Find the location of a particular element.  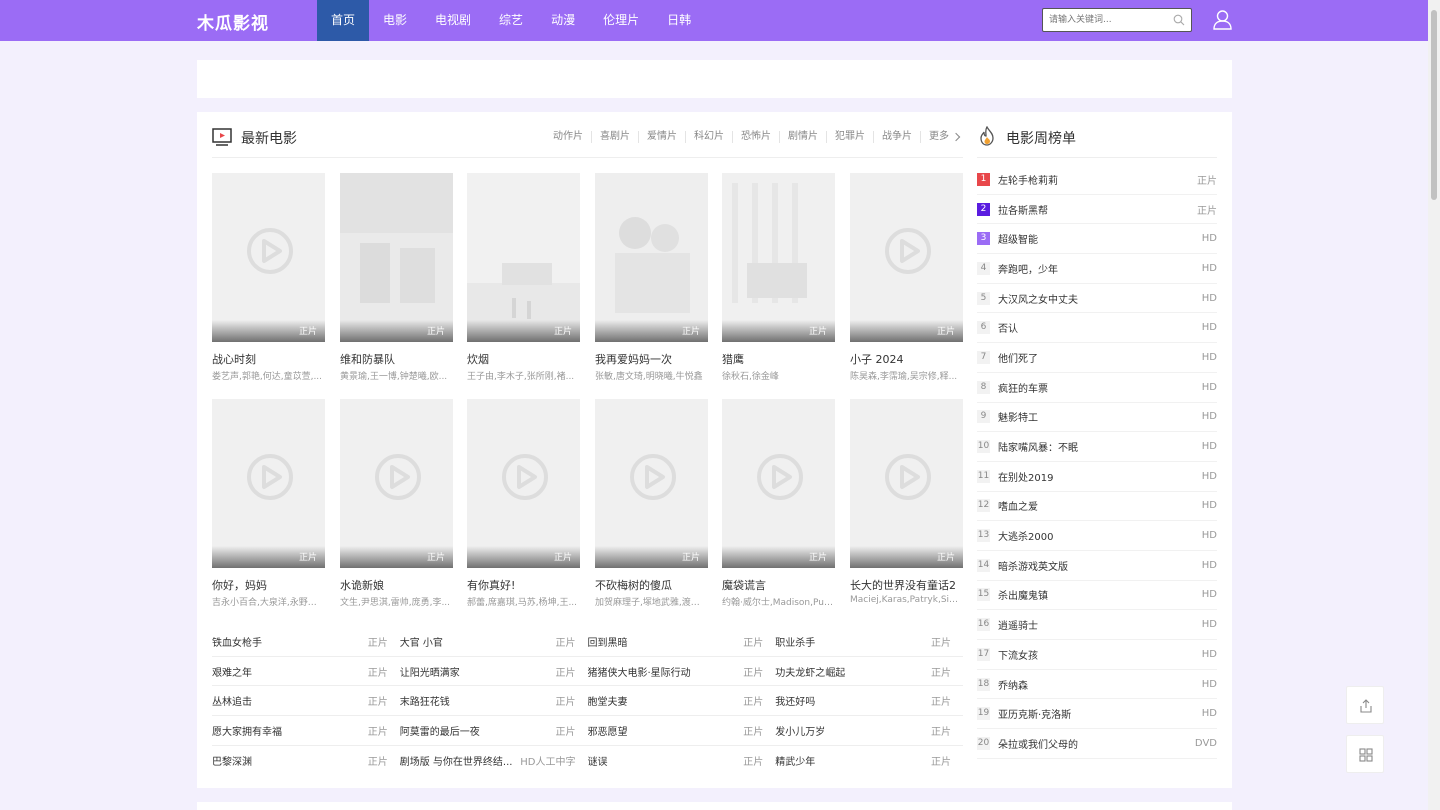

nav-item-home: 首页 is located at coordinates (343, 20).